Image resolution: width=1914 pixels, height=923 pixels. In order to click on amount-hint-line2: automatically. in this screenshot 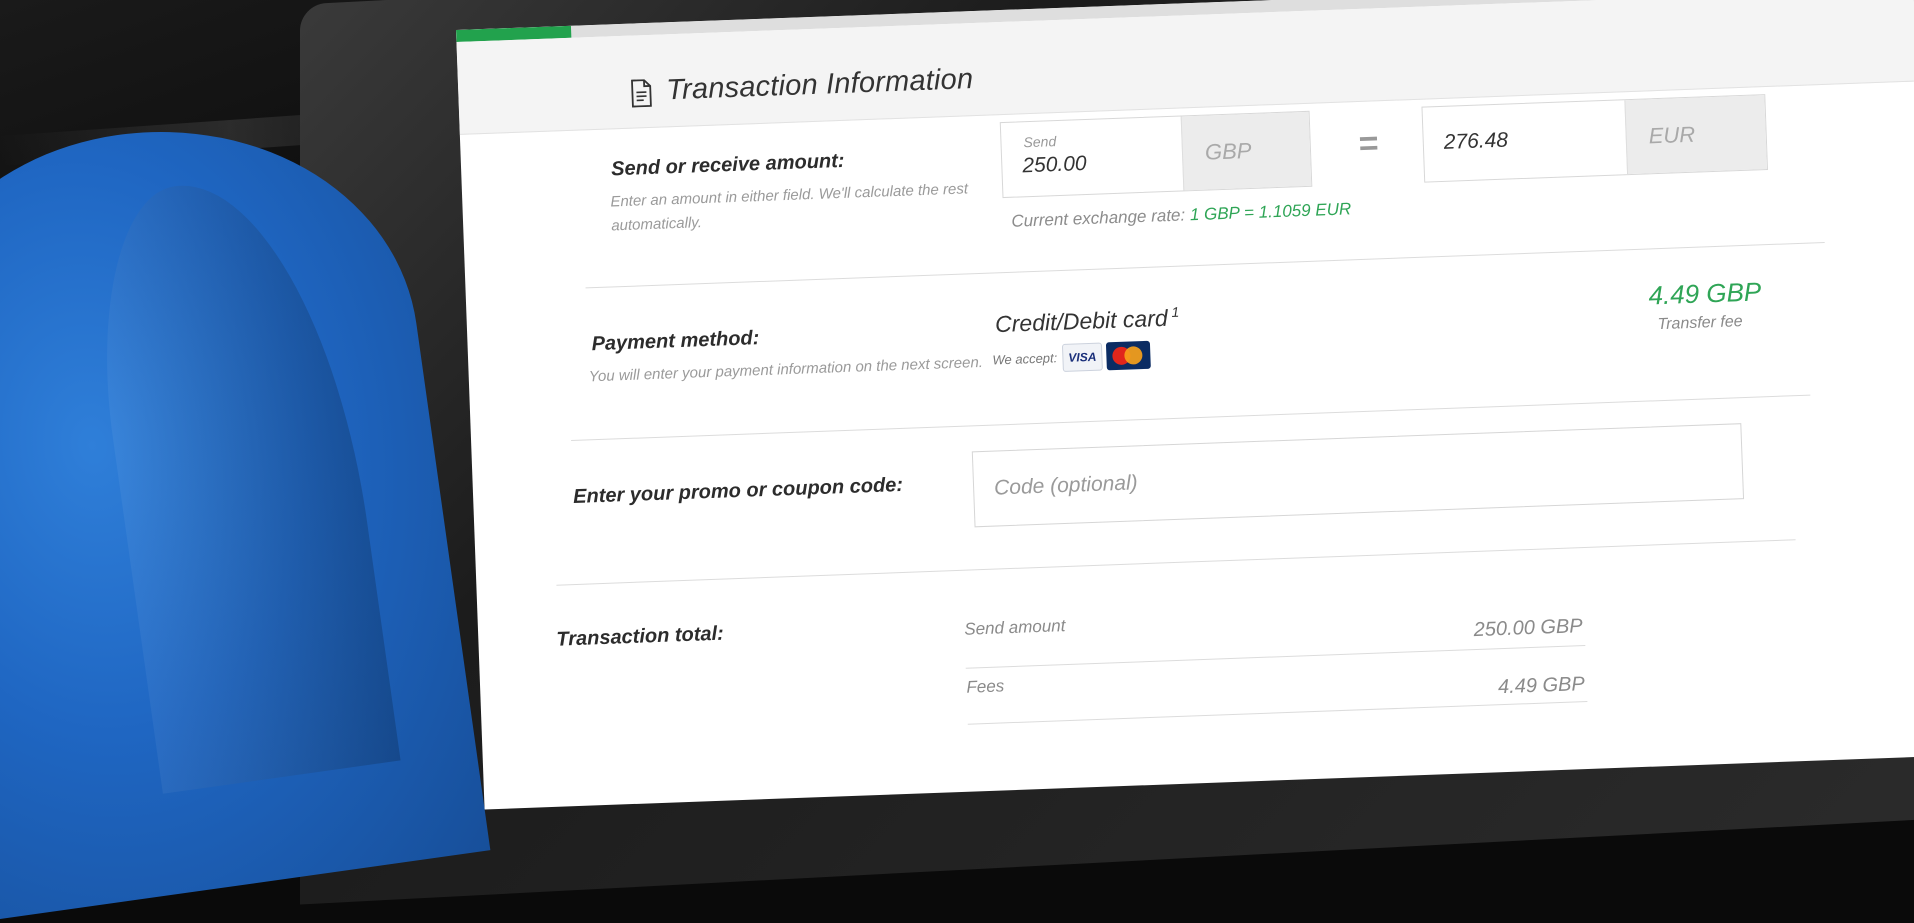, I will do `click(656, 224)`.